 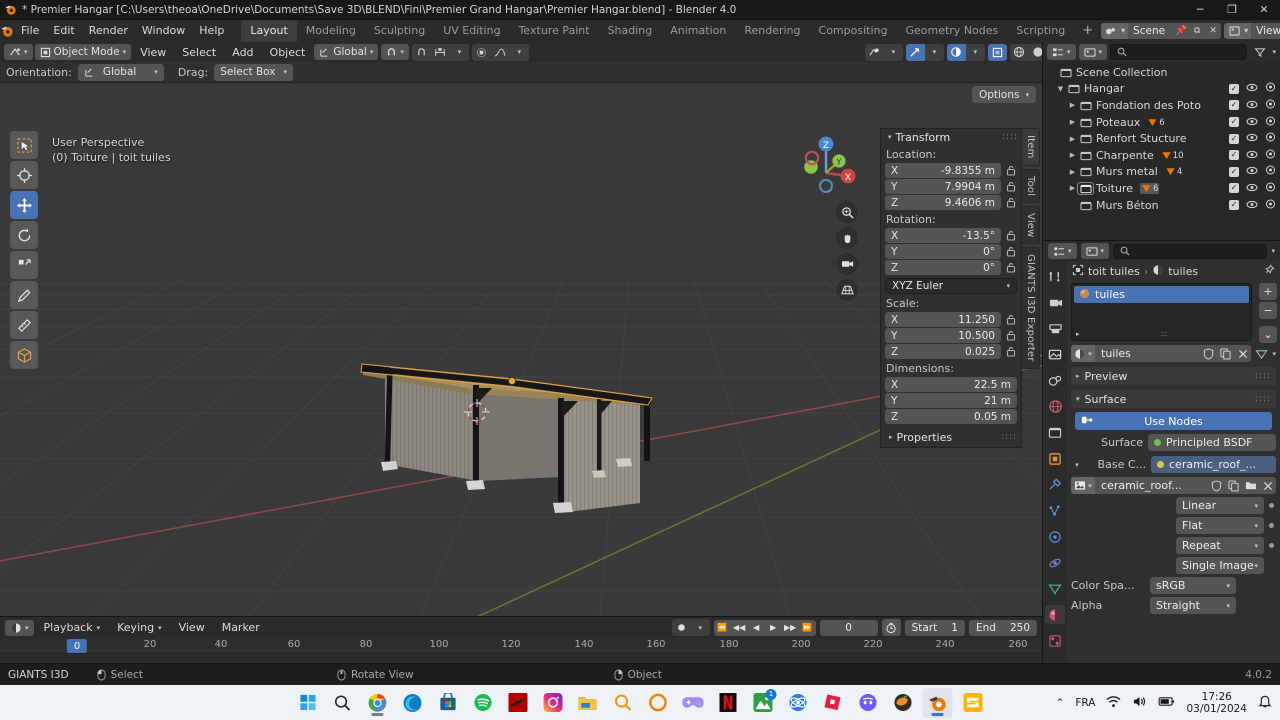 I want to click on image-browse-icon: ▾, so click(x=1083, y=485).